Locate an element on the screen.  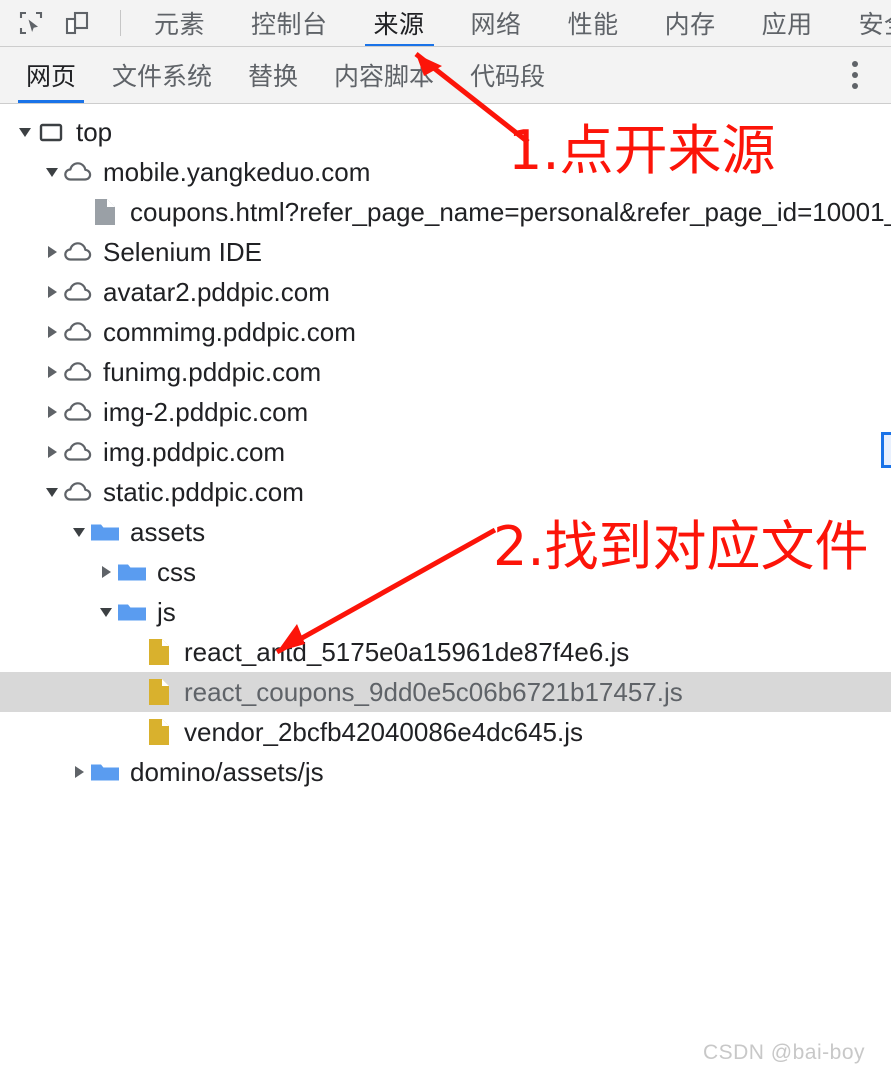
tab-elements-label: 元素 is located at coordinates (180, 25).